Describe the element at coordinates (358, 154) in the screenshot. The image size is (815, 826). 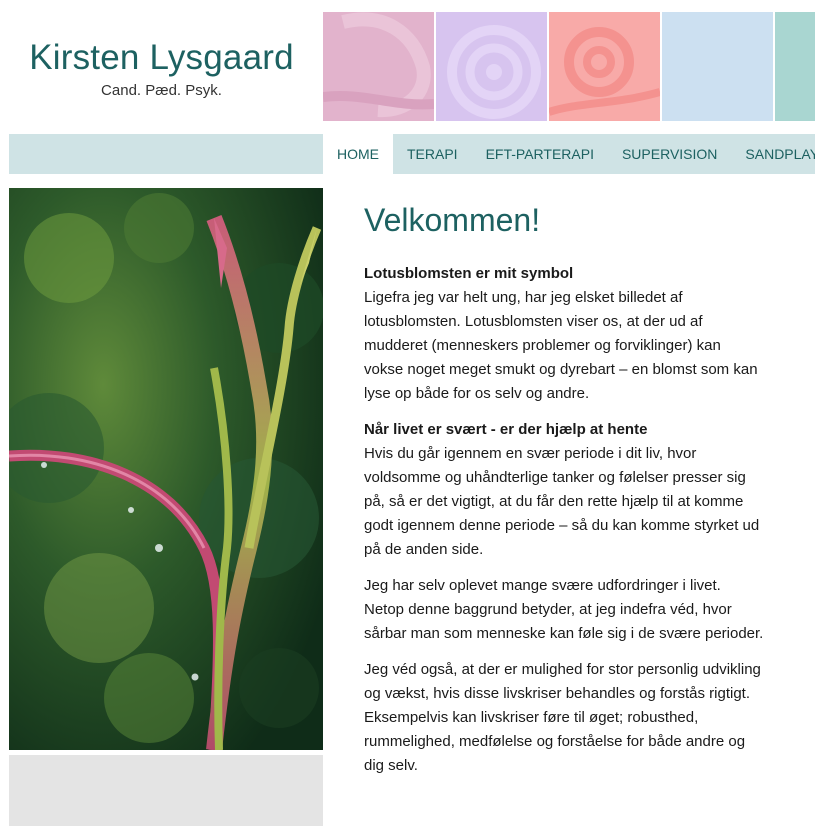
I see `nav-item-home: HOME` at that location.